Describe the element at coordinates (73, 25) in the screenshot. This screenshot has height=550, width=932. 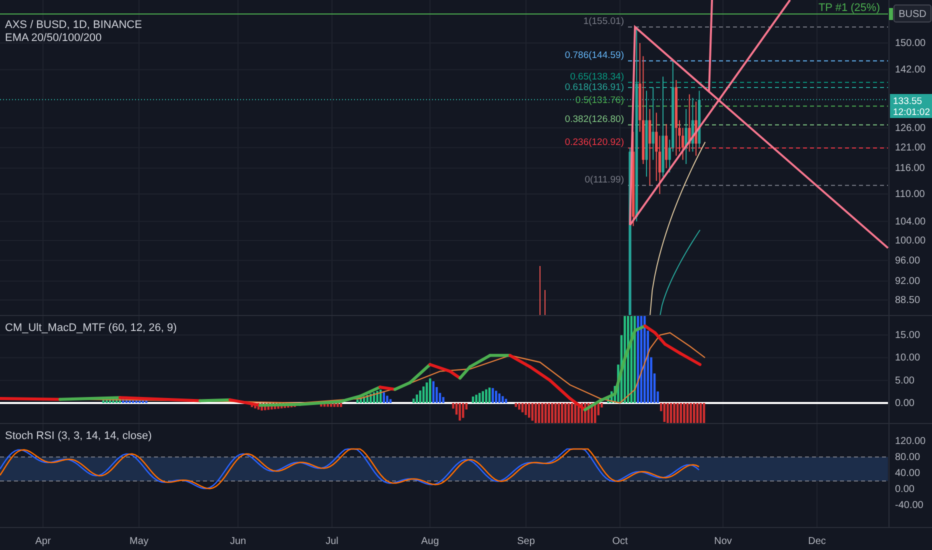
I see `symbol-title: AXS / BUSD, 1D, BINANCE` at that location.